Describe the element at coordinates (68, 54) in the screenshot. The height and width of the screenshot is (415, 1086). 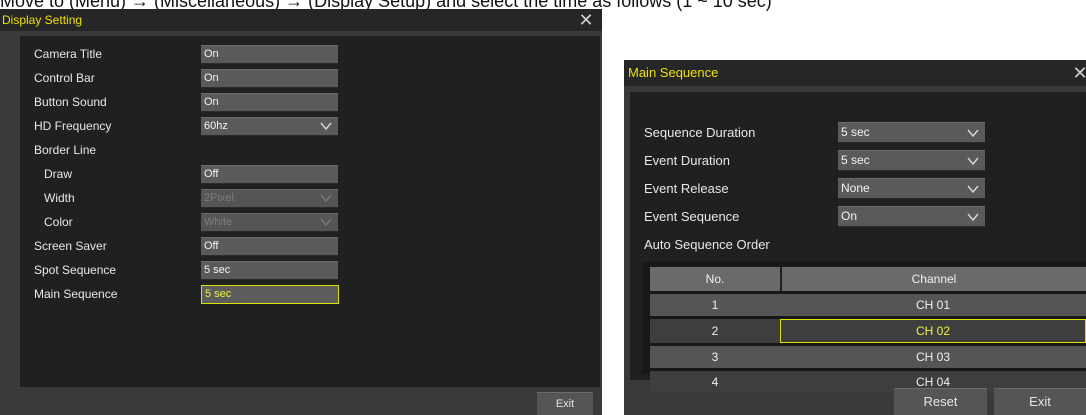
I see `camera-title-label: Camera Title` at that location.